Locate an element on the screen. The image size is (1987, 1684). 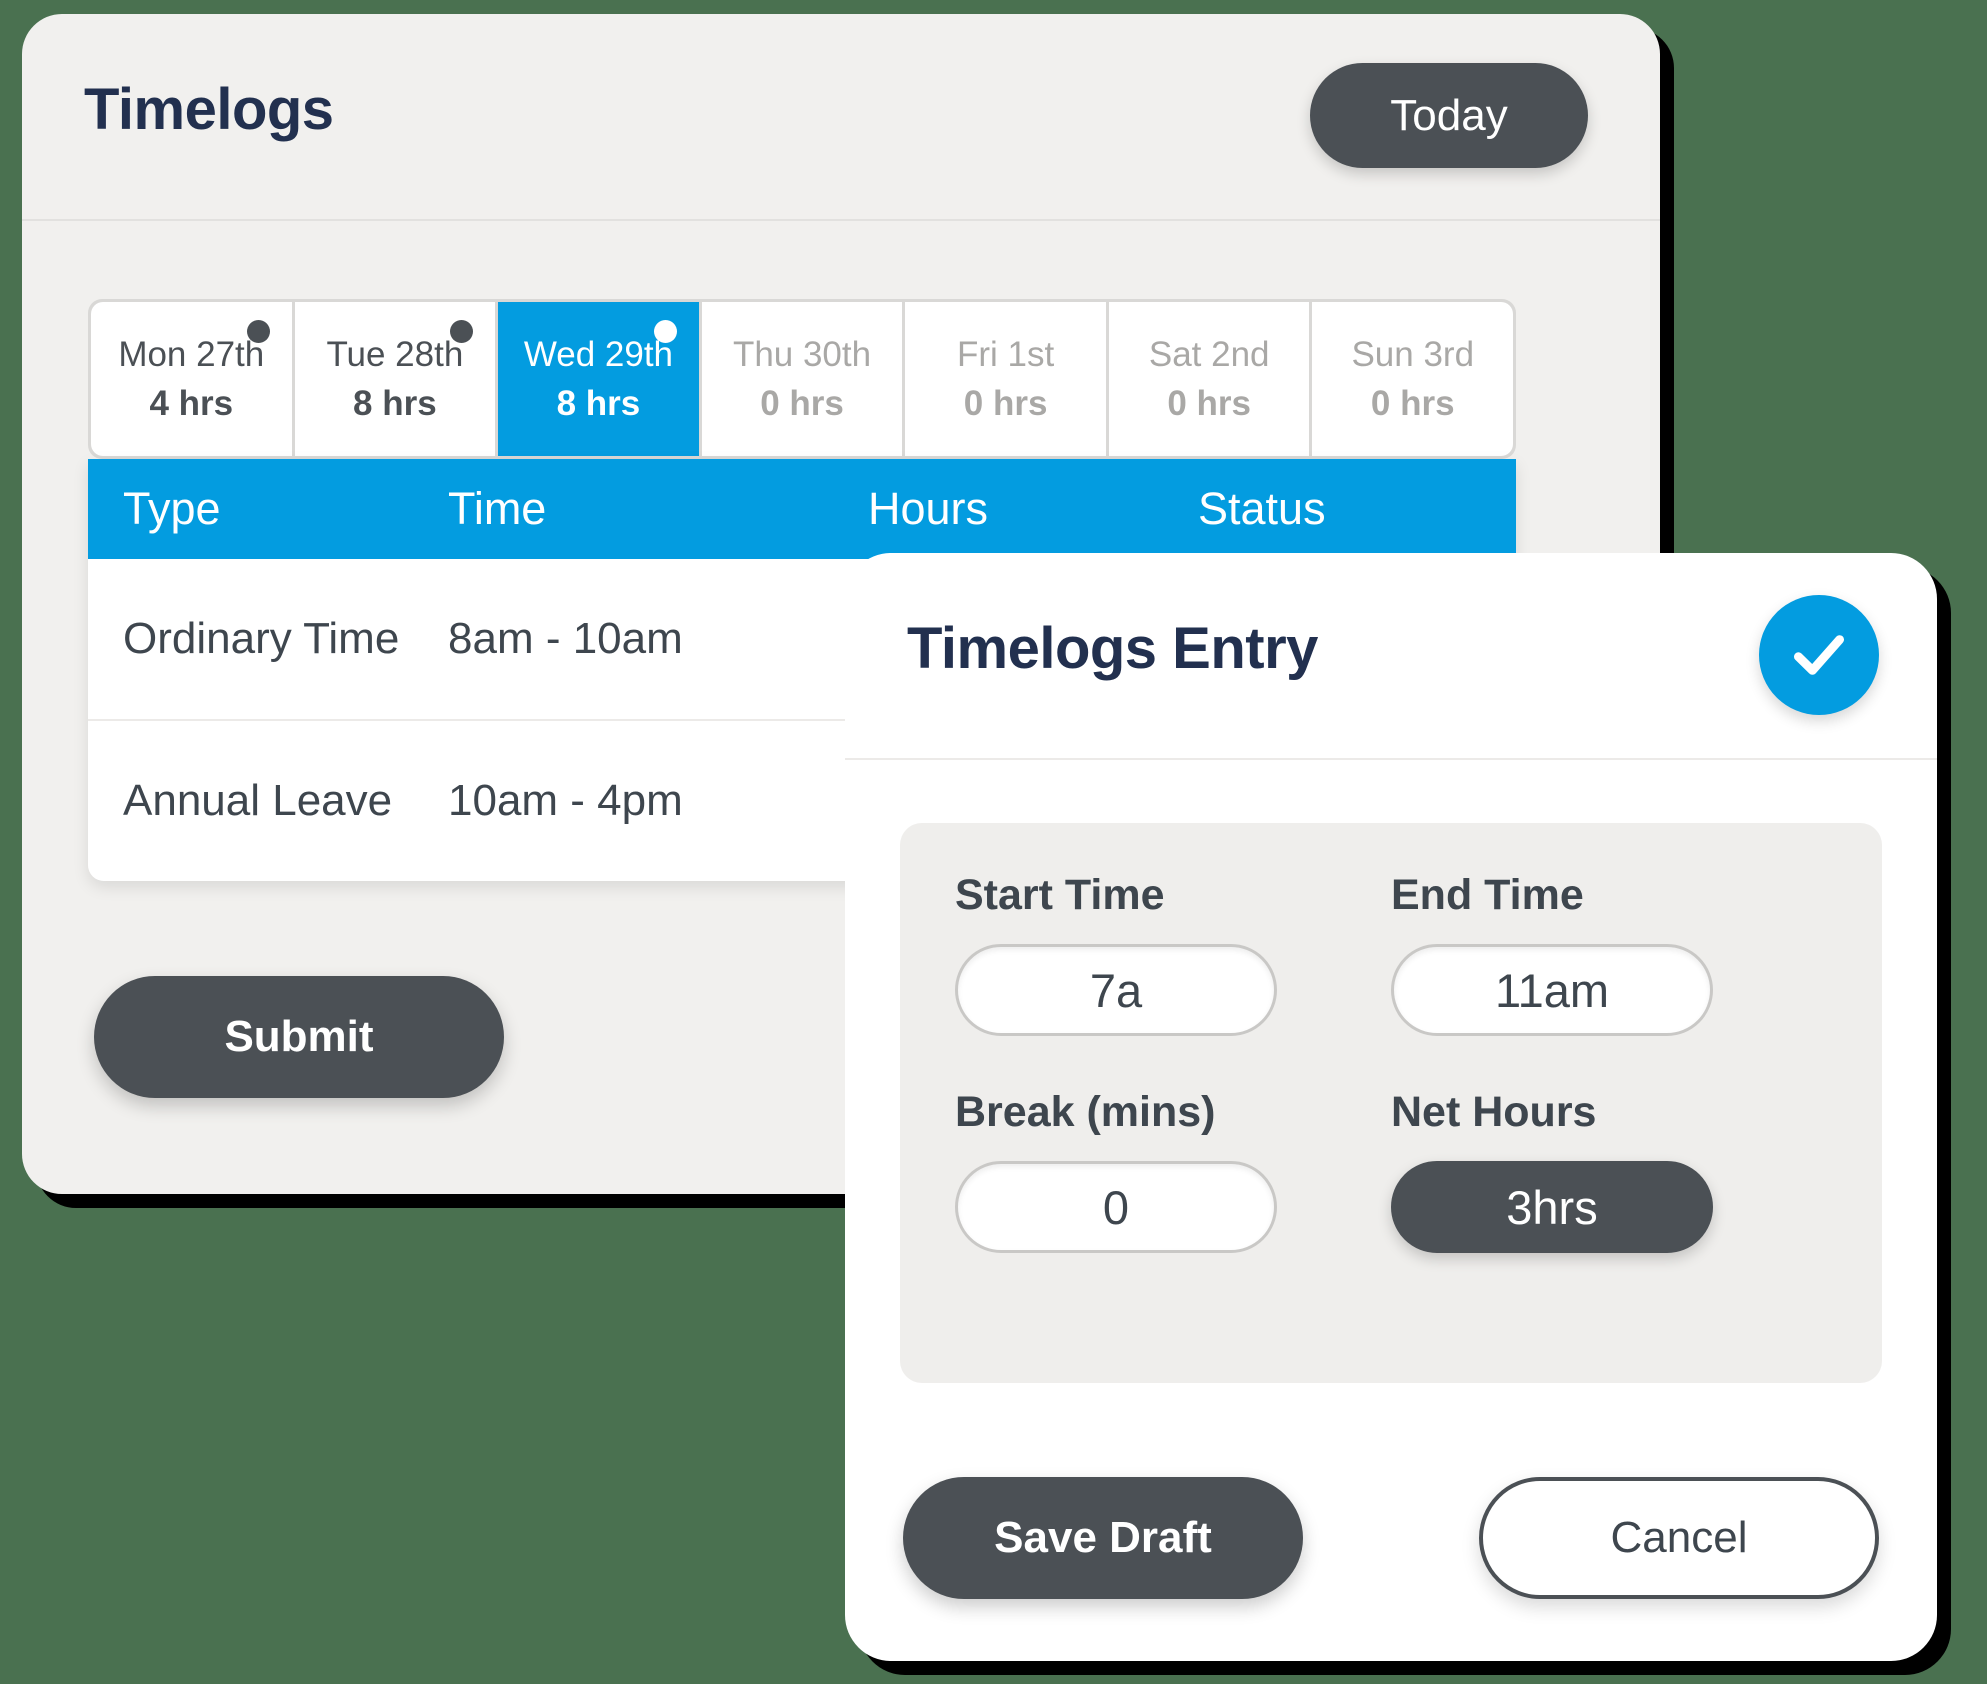
column-header-time: Time is located at coordinates (497, 508).